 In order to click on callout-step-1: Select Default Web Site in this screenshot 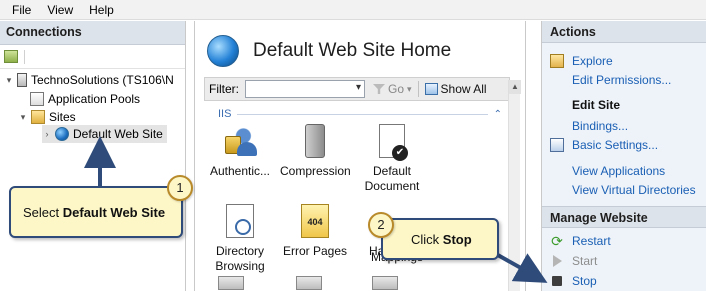, I will do `click(96, 212)`.